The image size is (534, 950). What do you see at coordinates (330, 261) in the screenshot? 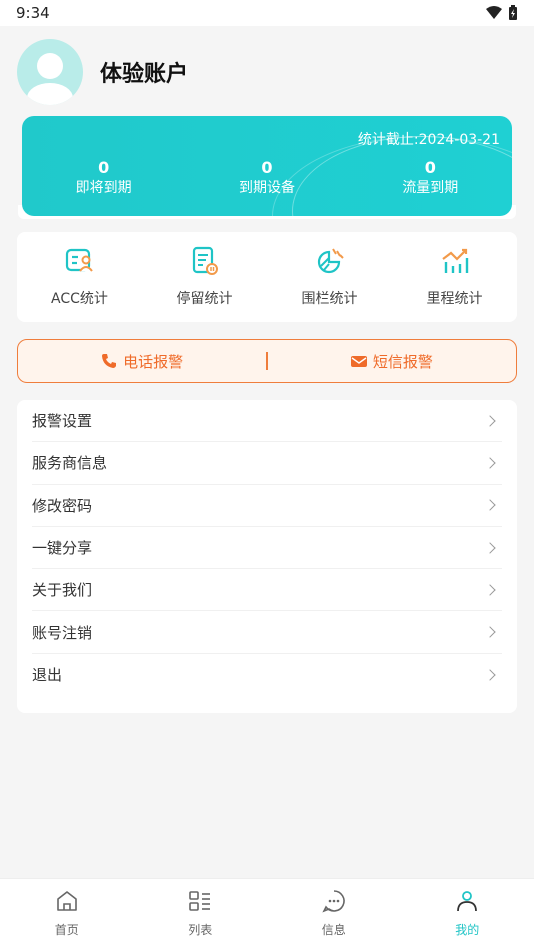
I see `fence-stats-icon` at bounding box center [330, 261].